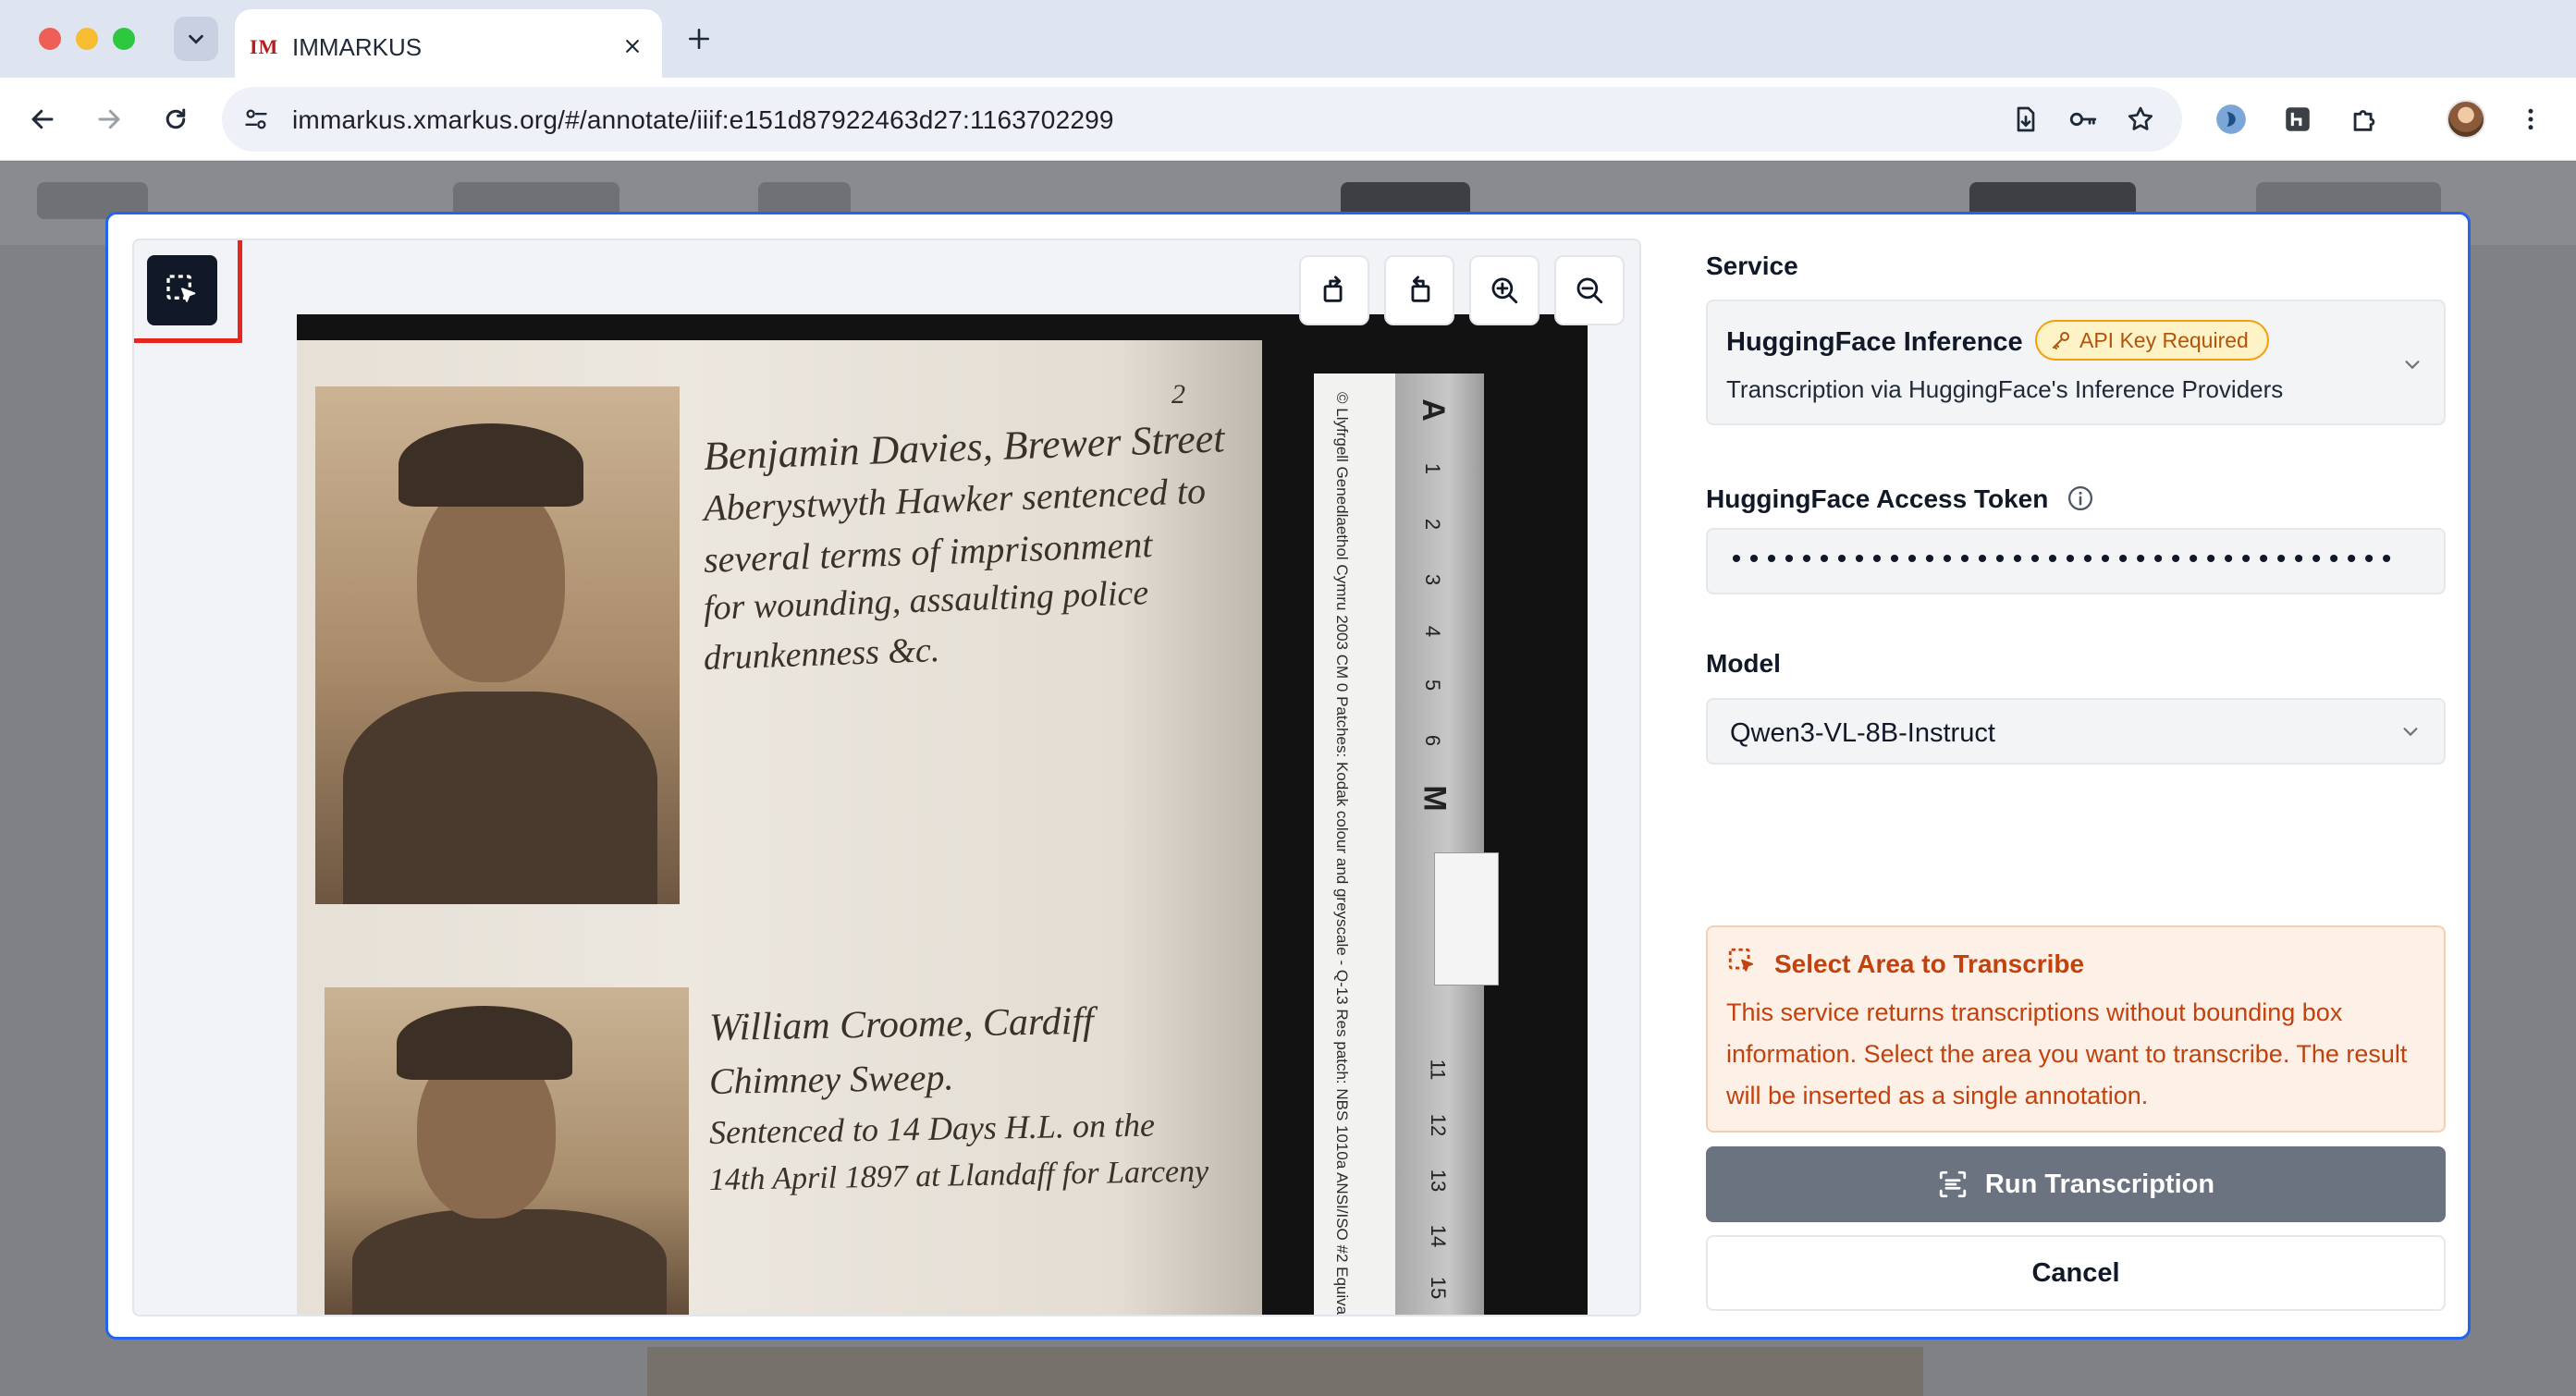  What do you see at coordinates (1439, 1236) in the screenshot?
I see `ruler-number: 14` at bounding box center [1439, 1236].